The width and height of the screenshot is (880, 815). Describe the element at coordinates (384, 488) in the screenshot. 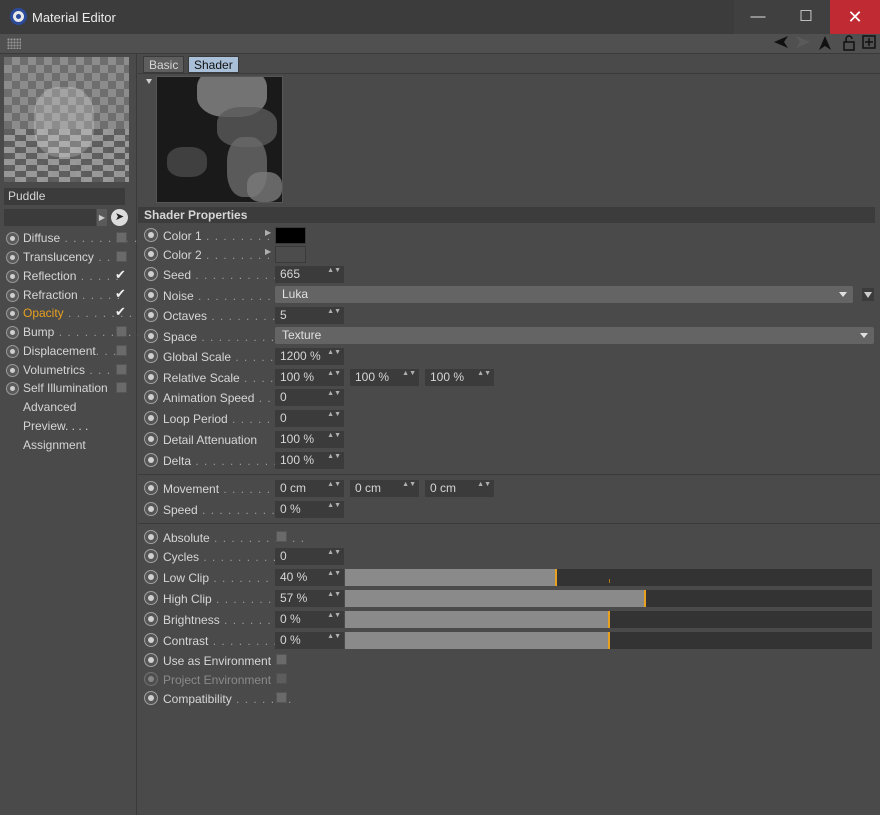

I see `movement-y-input: 0 cm ▲▼` at that location.